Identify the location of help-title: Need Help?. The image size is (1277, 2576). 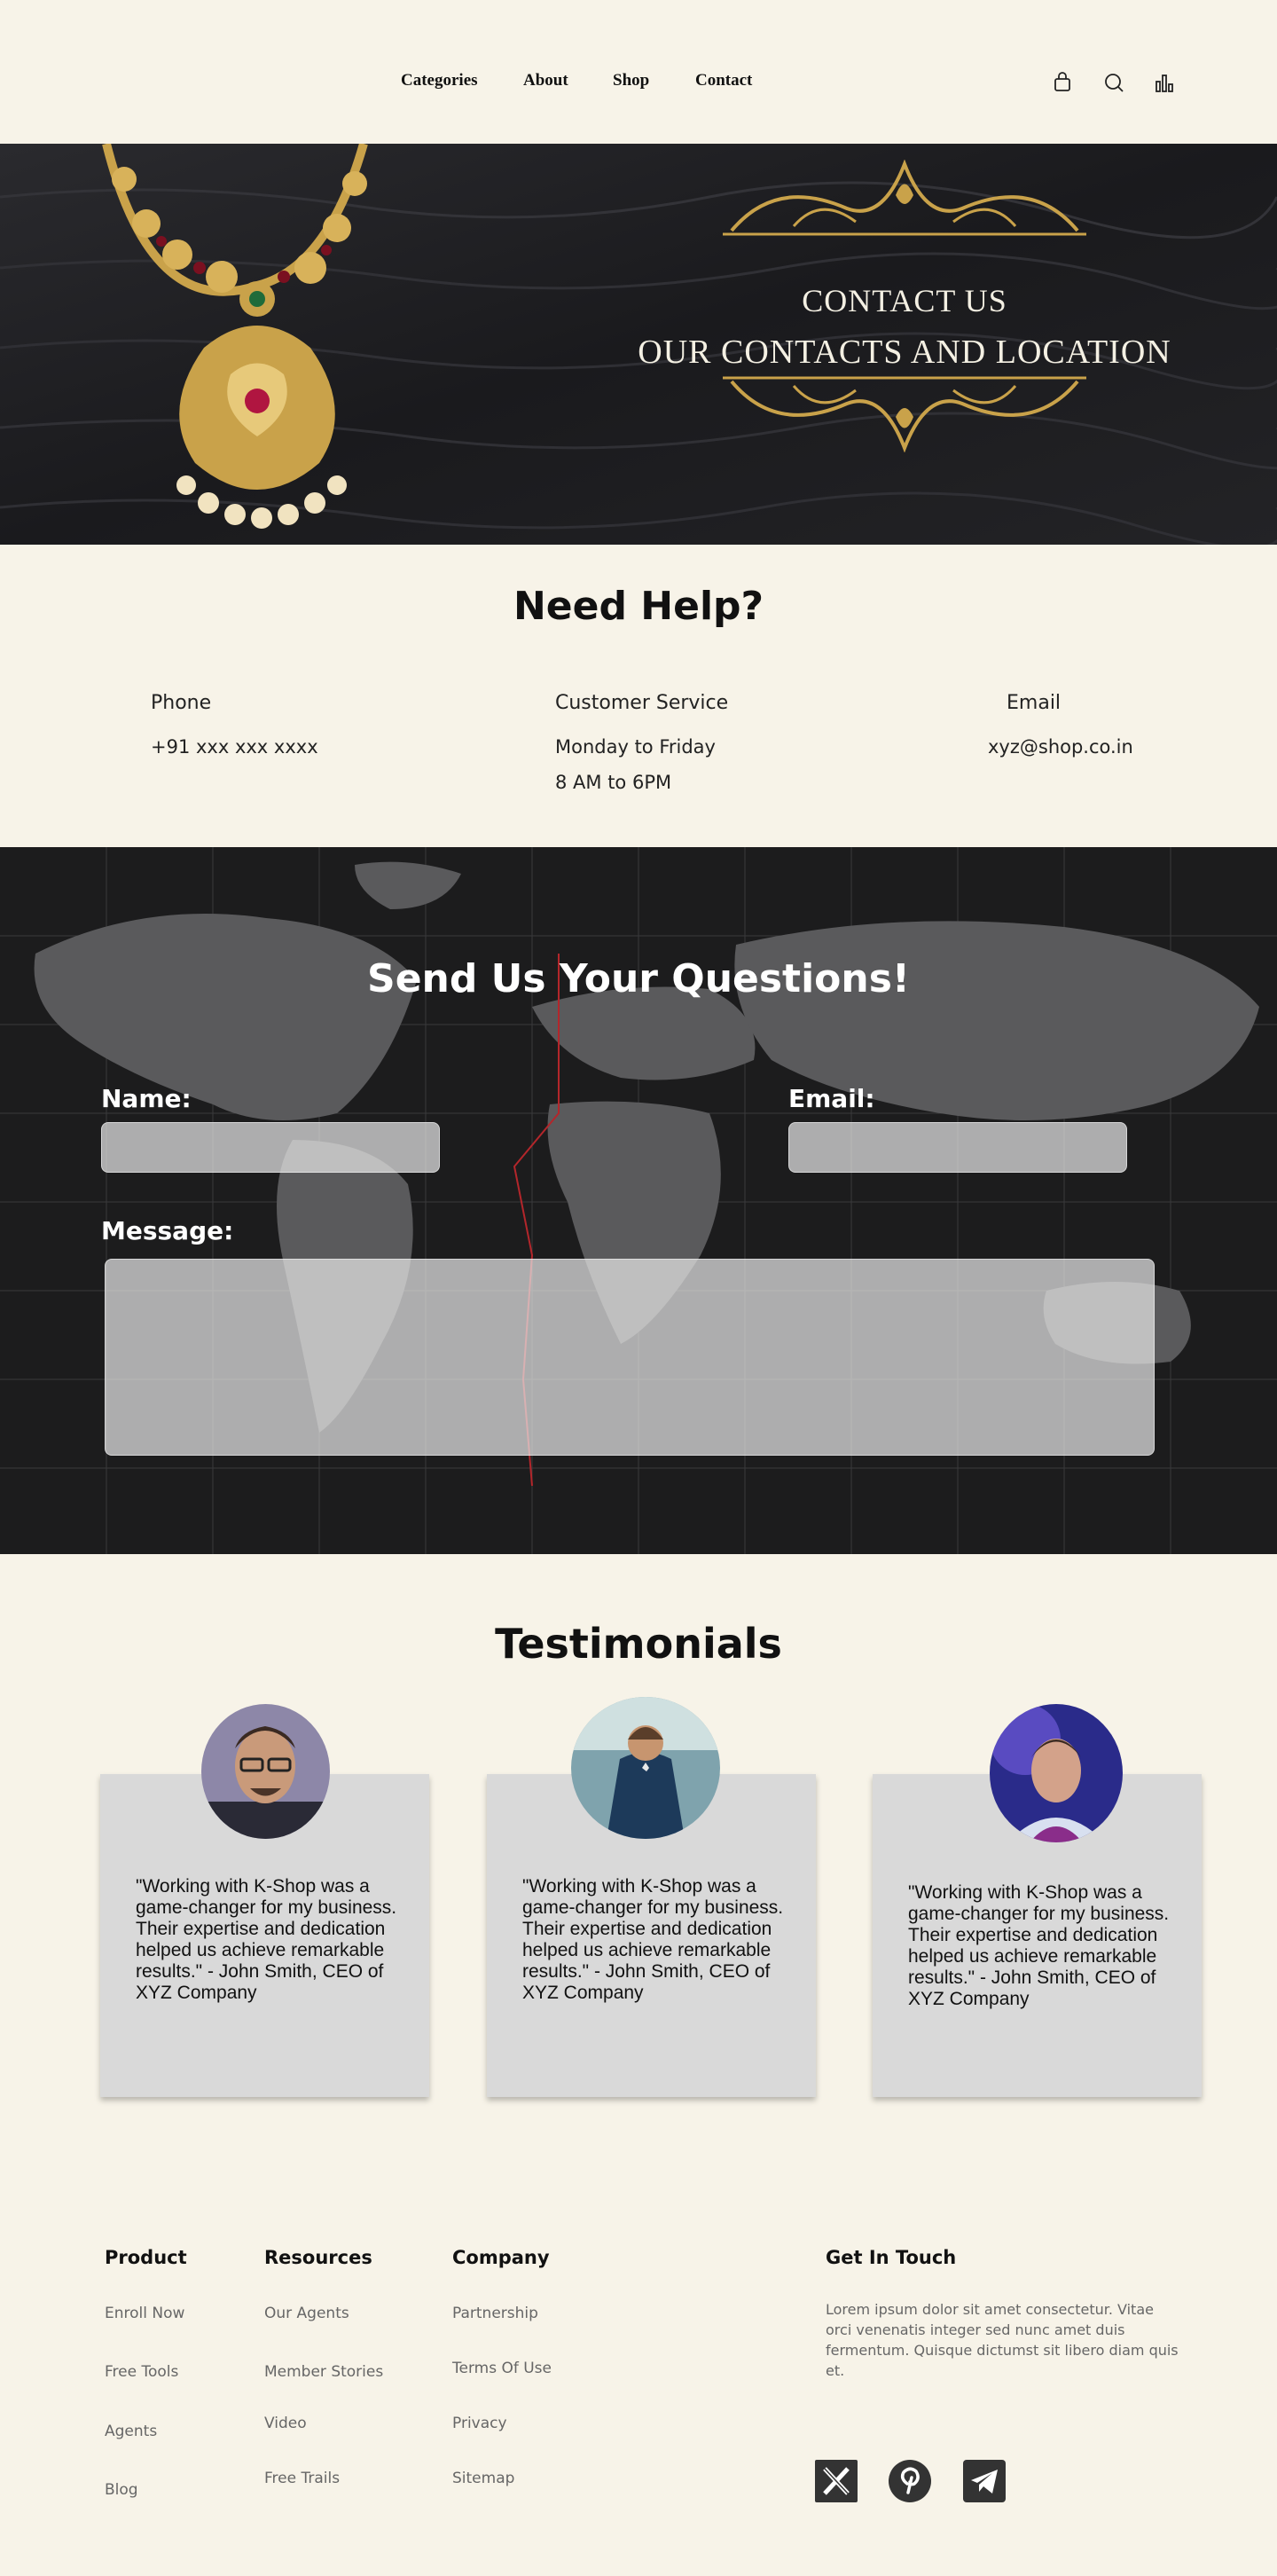
(638, 606).